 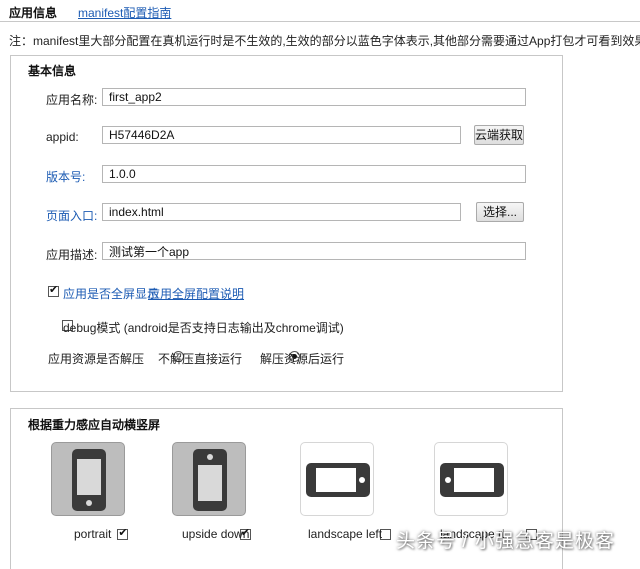 What do you see at coordinates (93, 534) in the screenshot?
I see `portrait-label: portrait` at bounding box center [93, 534].